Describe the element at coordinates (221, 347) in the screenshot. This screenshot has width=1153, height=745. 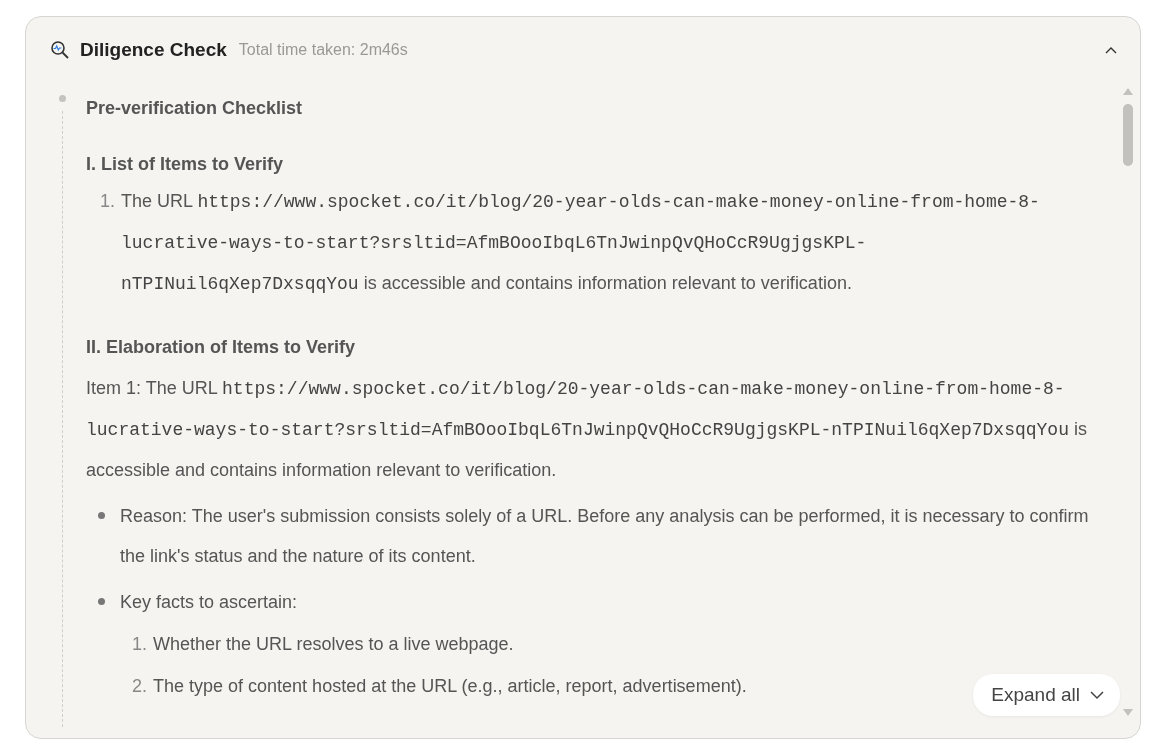
I see `section-heading: II. Elaboration of Items to Verify` at that location.